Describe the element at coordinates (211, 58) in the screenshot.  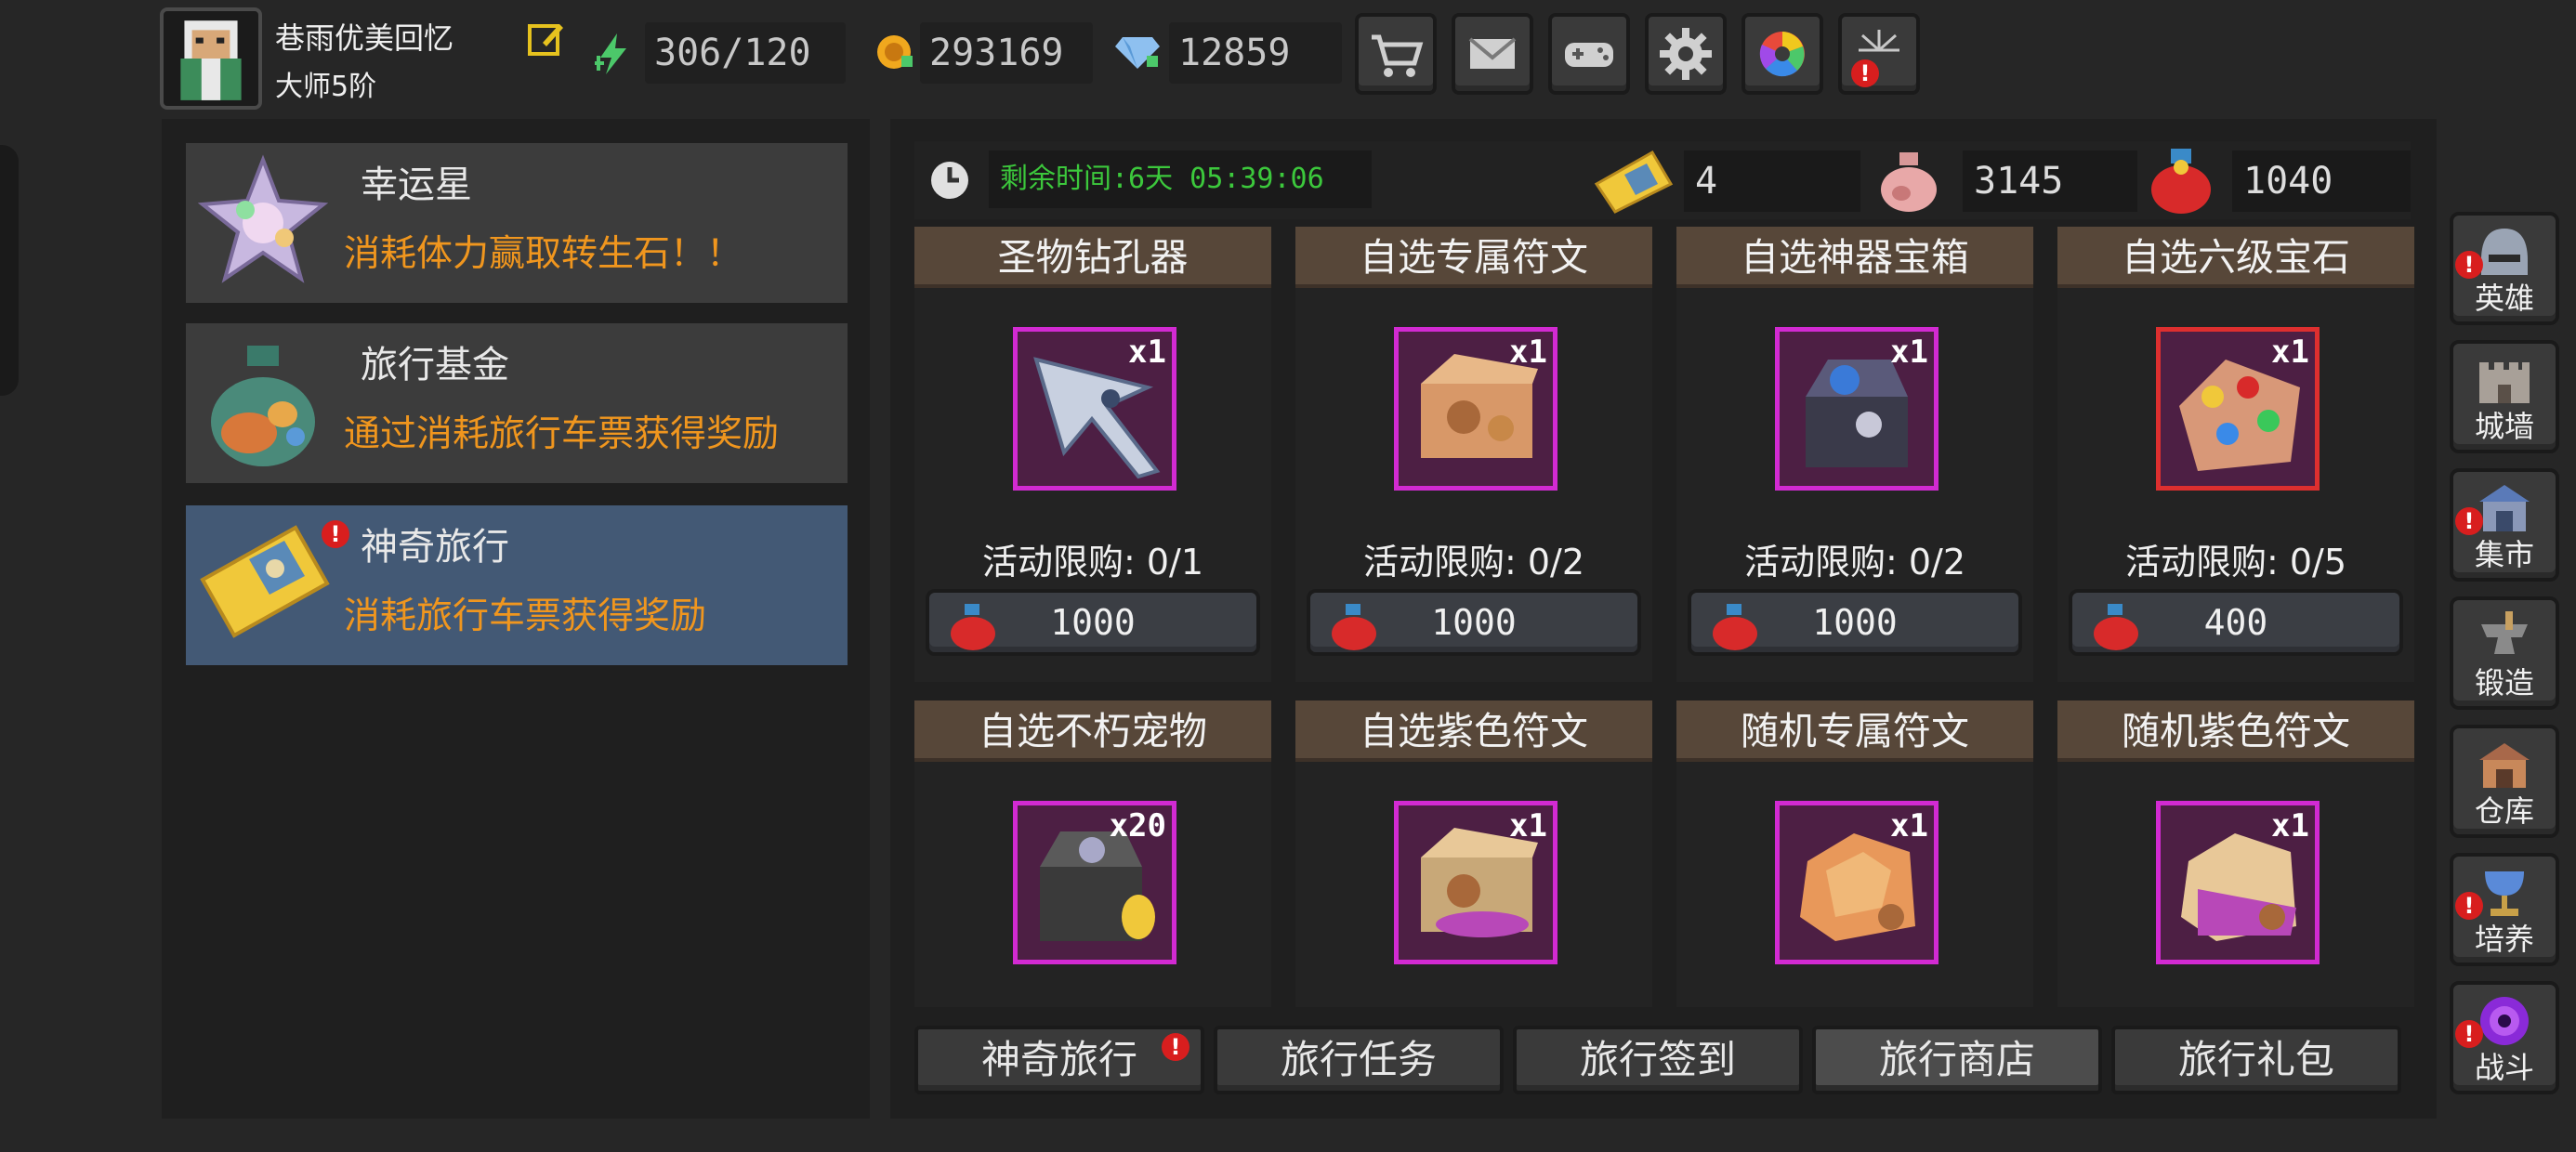
I see `avatar` at that location.